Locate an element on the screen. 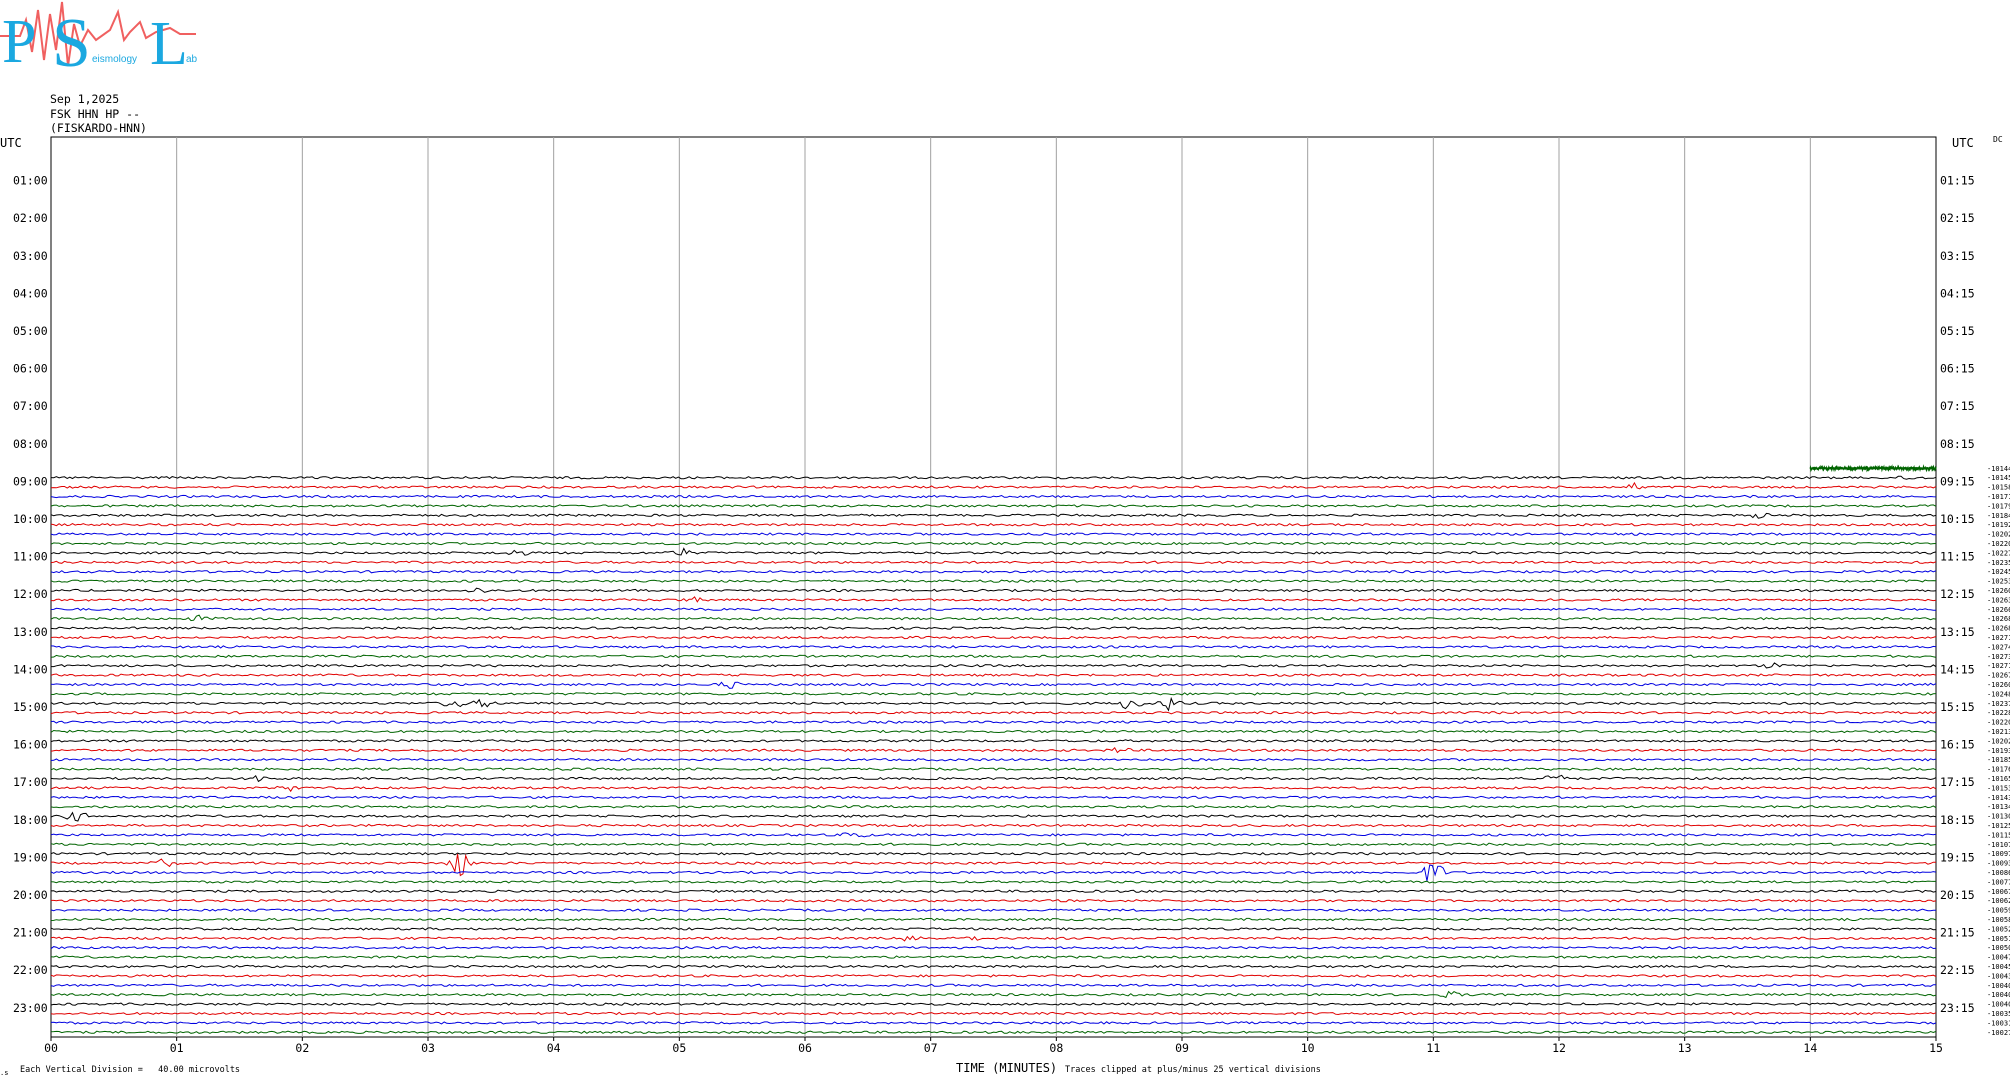 This screenshot has height=1080, width=2010. left-hour-label: 09:00 is located at coordinates (30, 481).